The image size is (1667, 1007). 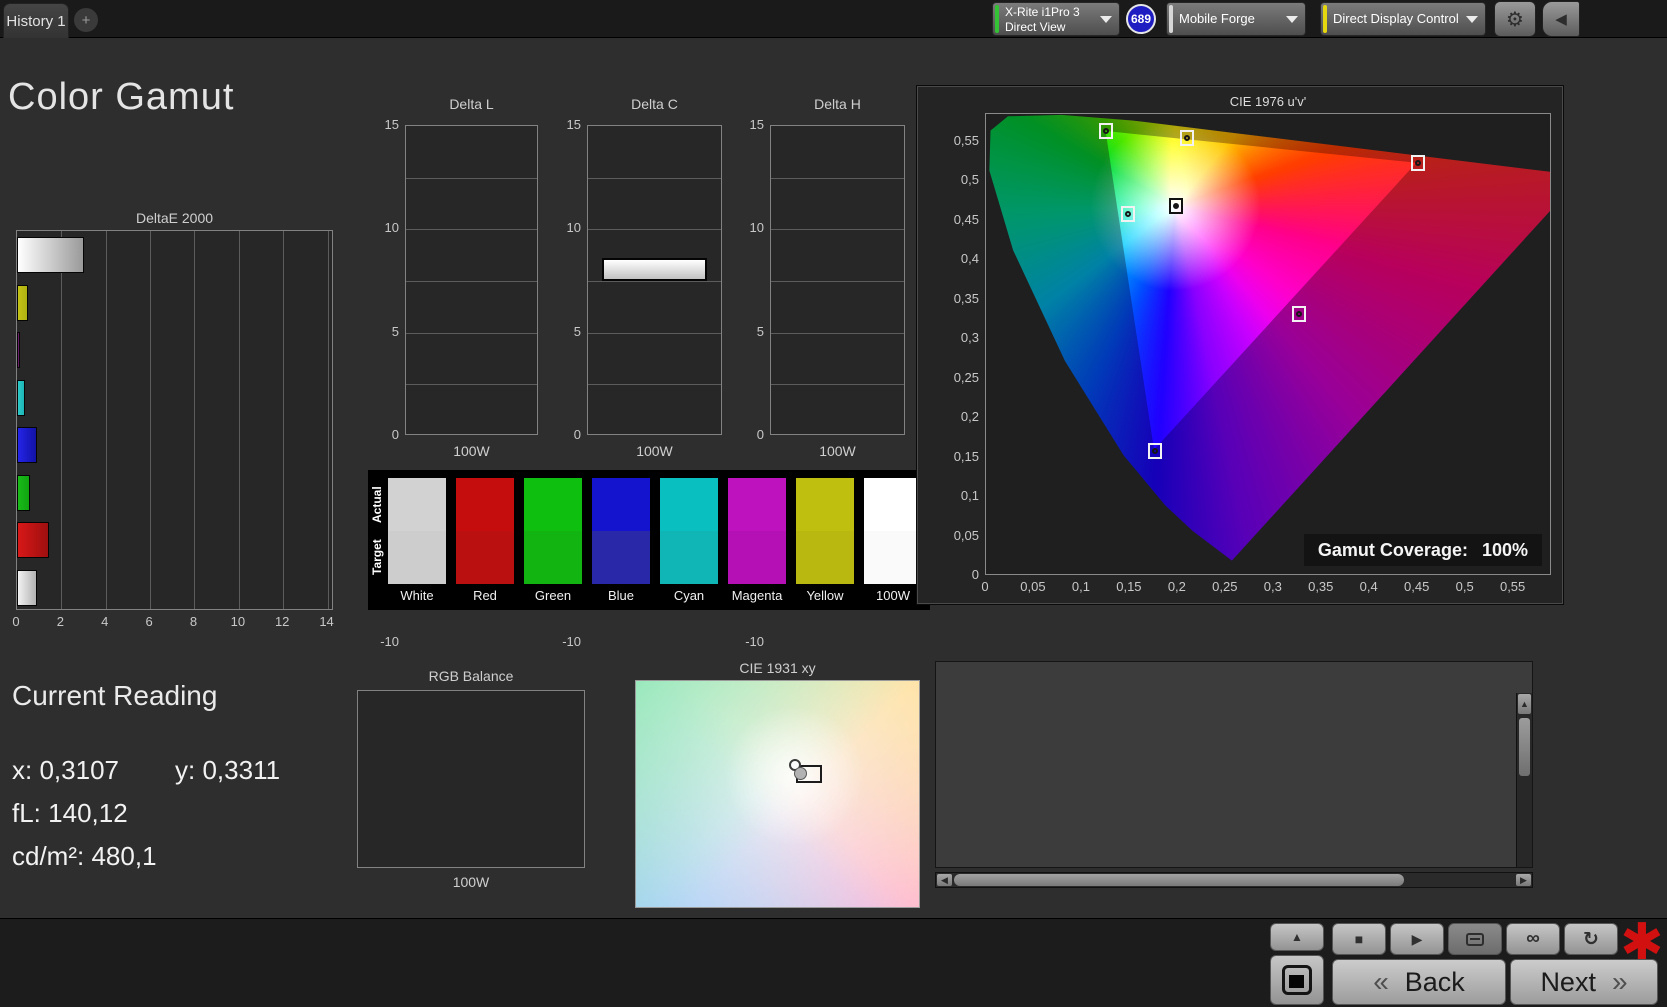 What do you see at coordinates (121, 97) in the screenshot?
I see `page-title: Color Gamut` at bounding box center [121, 97].